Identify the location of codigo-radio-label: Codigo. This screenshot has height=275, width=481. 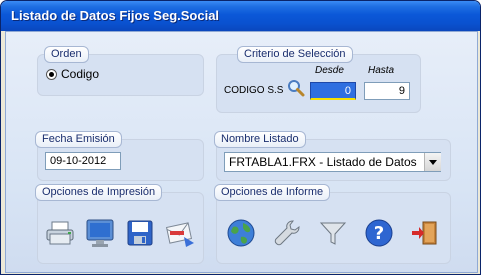
(80, 74).